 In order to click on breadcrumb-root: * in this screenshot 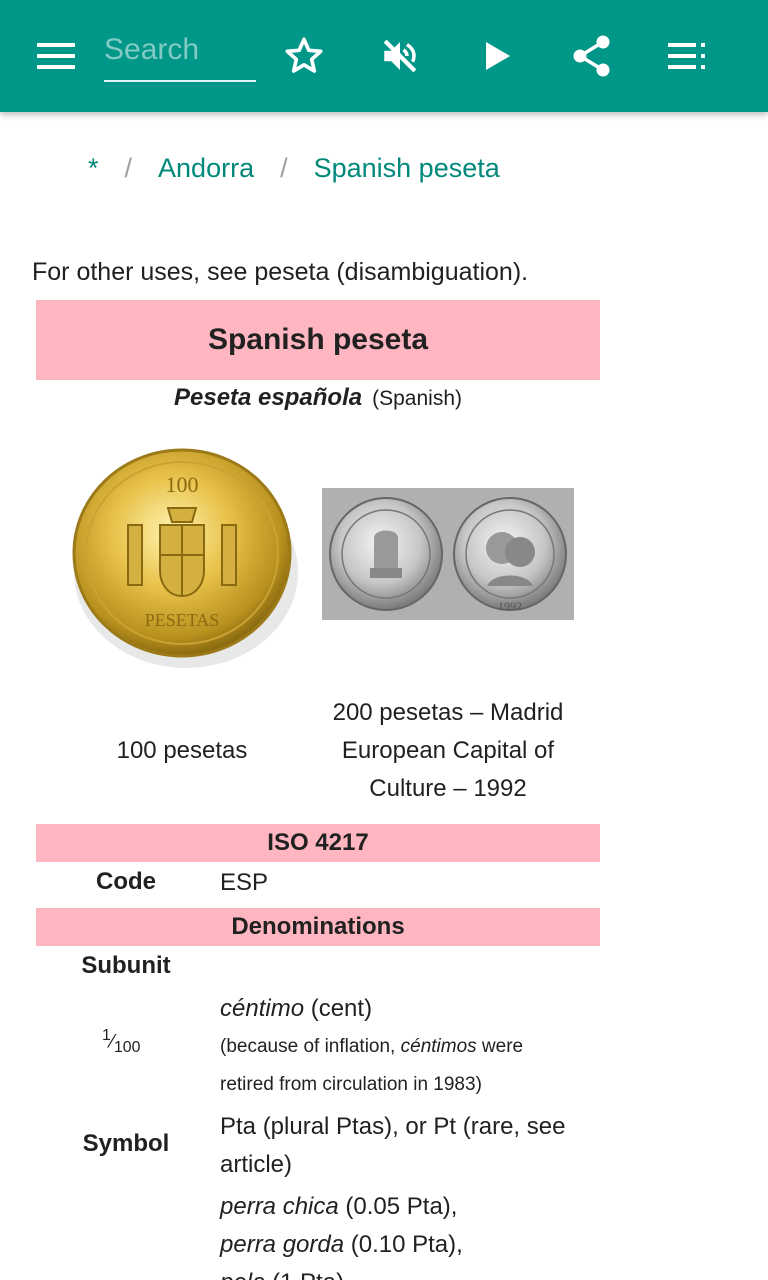, I will do `click(93, 168)`.